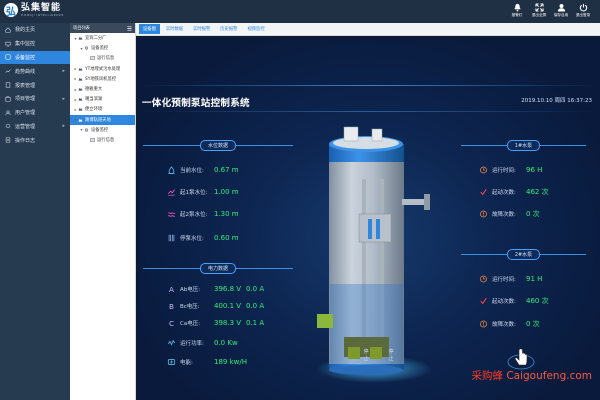  I want to click on alarm-button: 报警灯, so click(517, 10).